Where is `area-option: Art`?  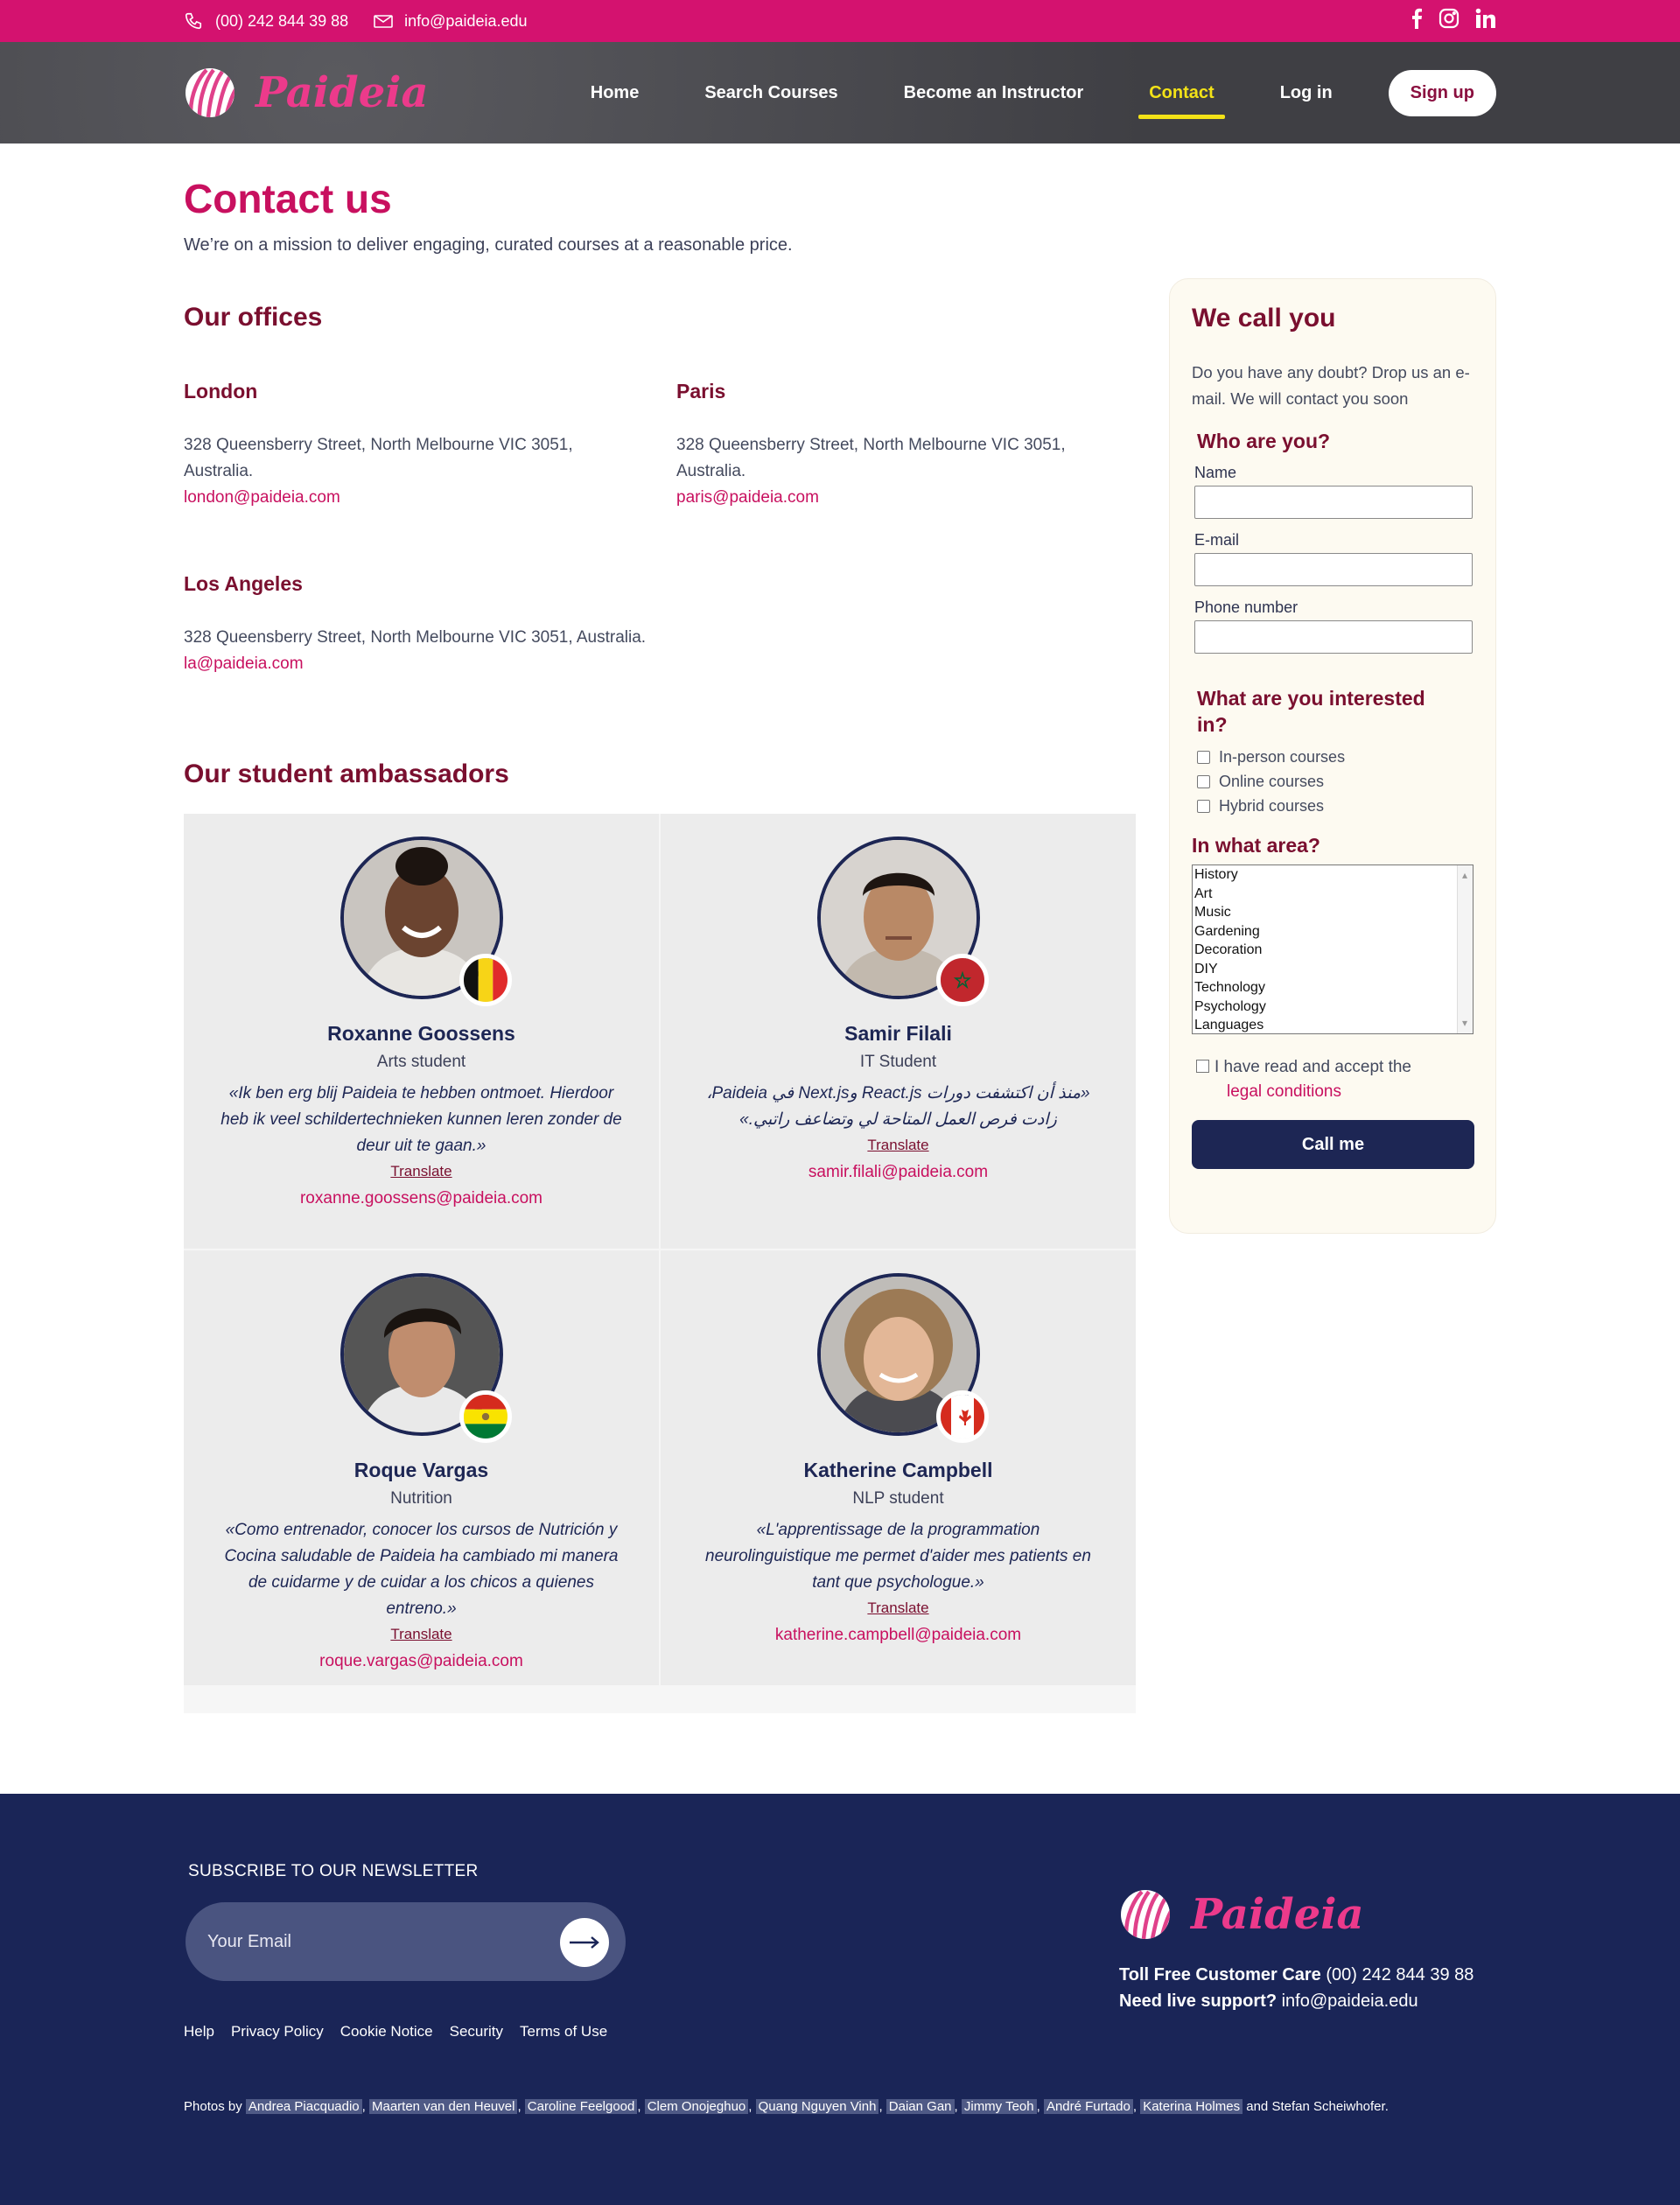
area-option: Art is located at coordinates (1333, 894).